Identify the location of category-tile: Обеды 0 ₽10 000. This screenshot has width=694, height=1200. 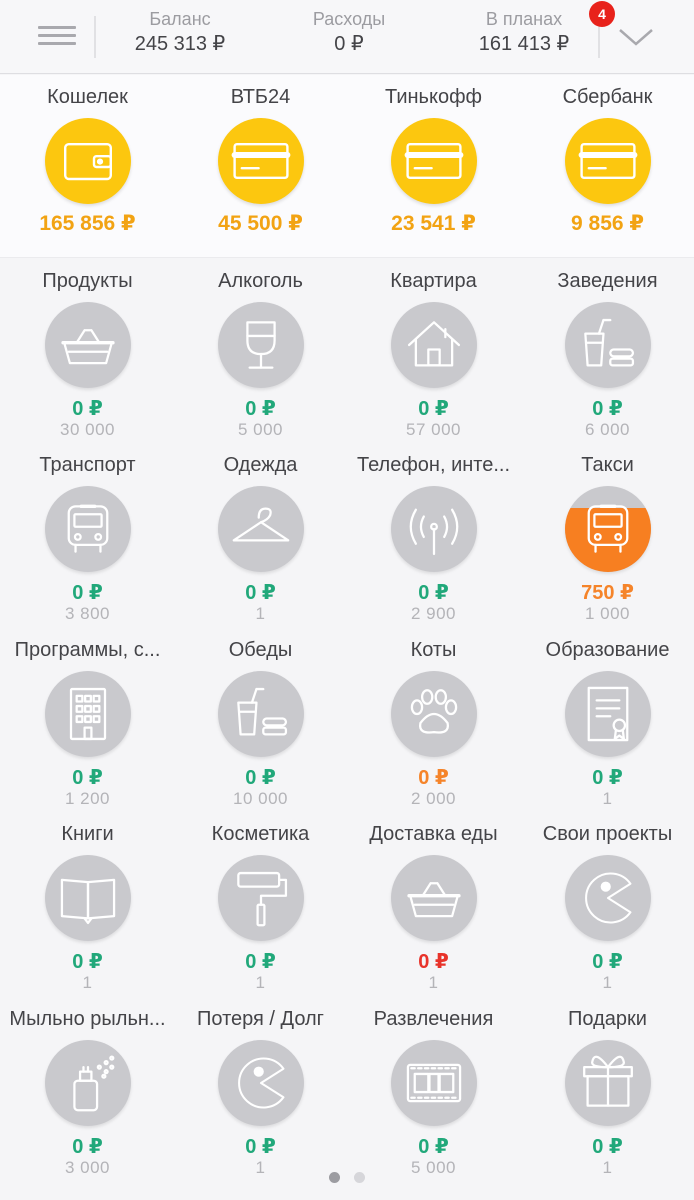
(260, 723).